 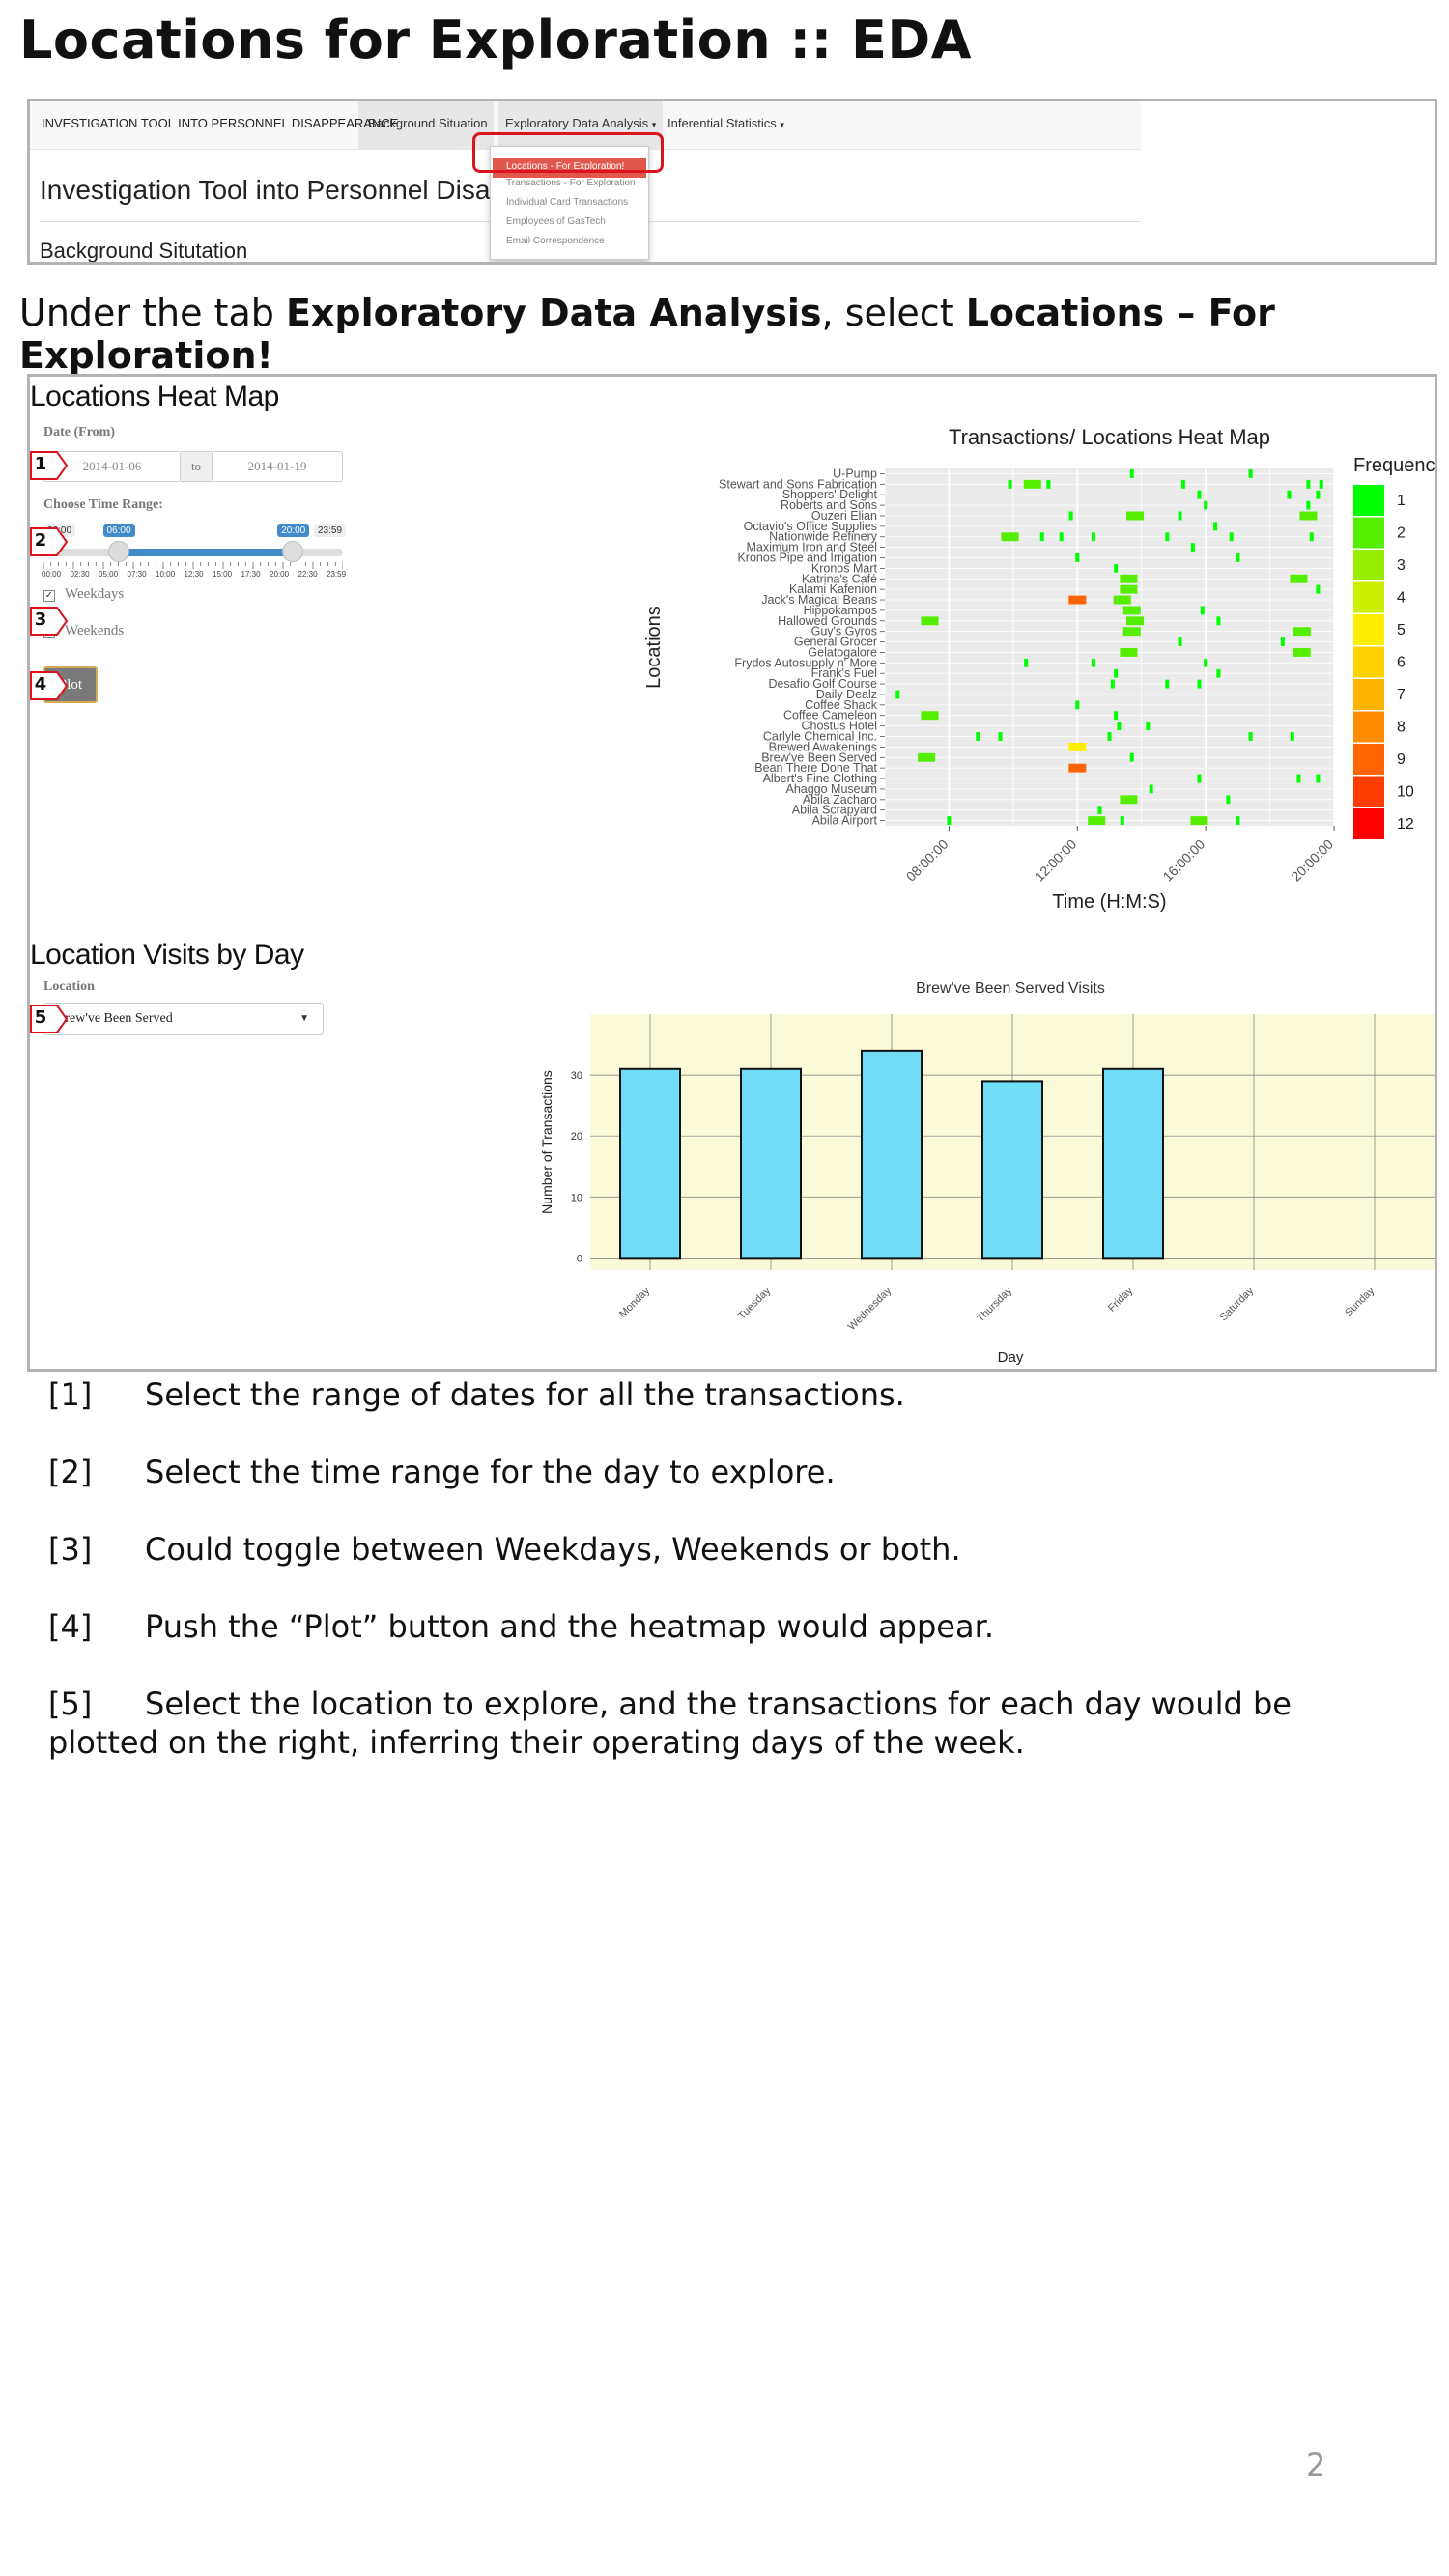 What do you see at coordinates (183, 1019) in the screenshot?
I see `location-select: Brew've Been Served ▼` at bounding box center [183, 1019].